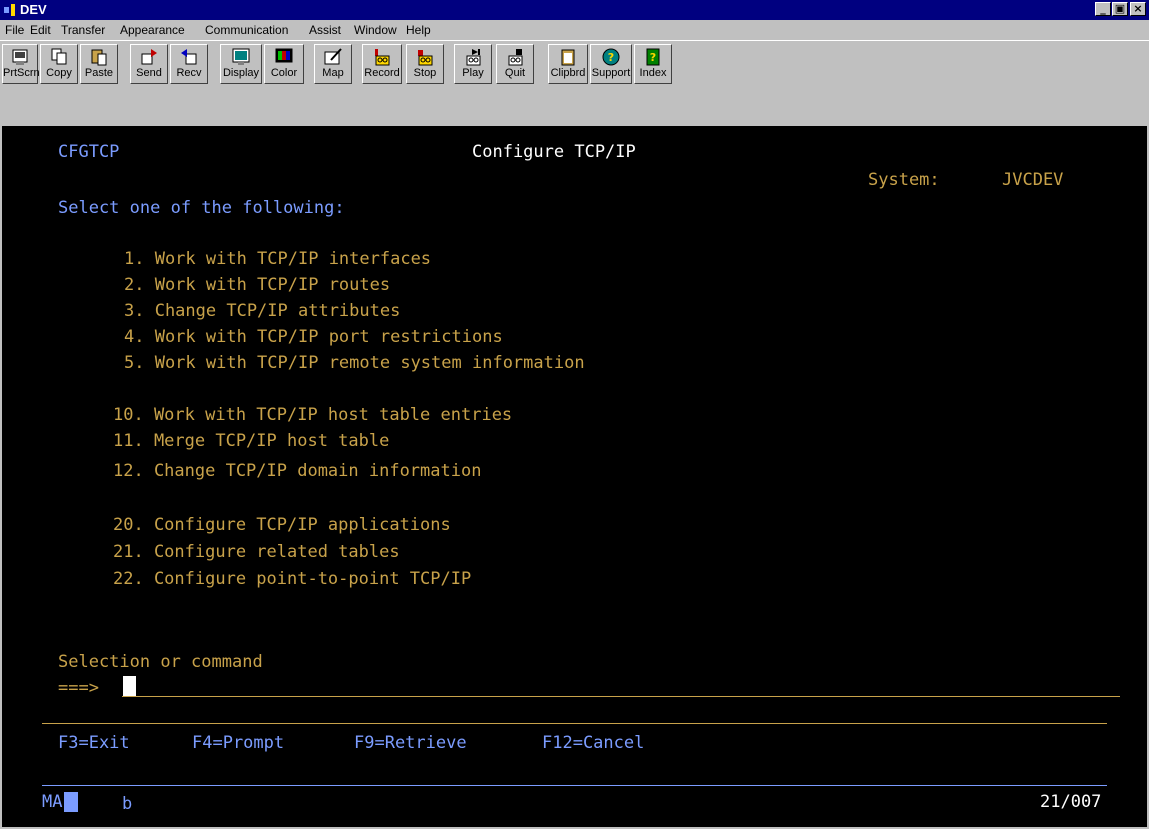 This screenshot has width=1149, height=829. I want to click on toolbar-button-record: Record, so click(382, 64).